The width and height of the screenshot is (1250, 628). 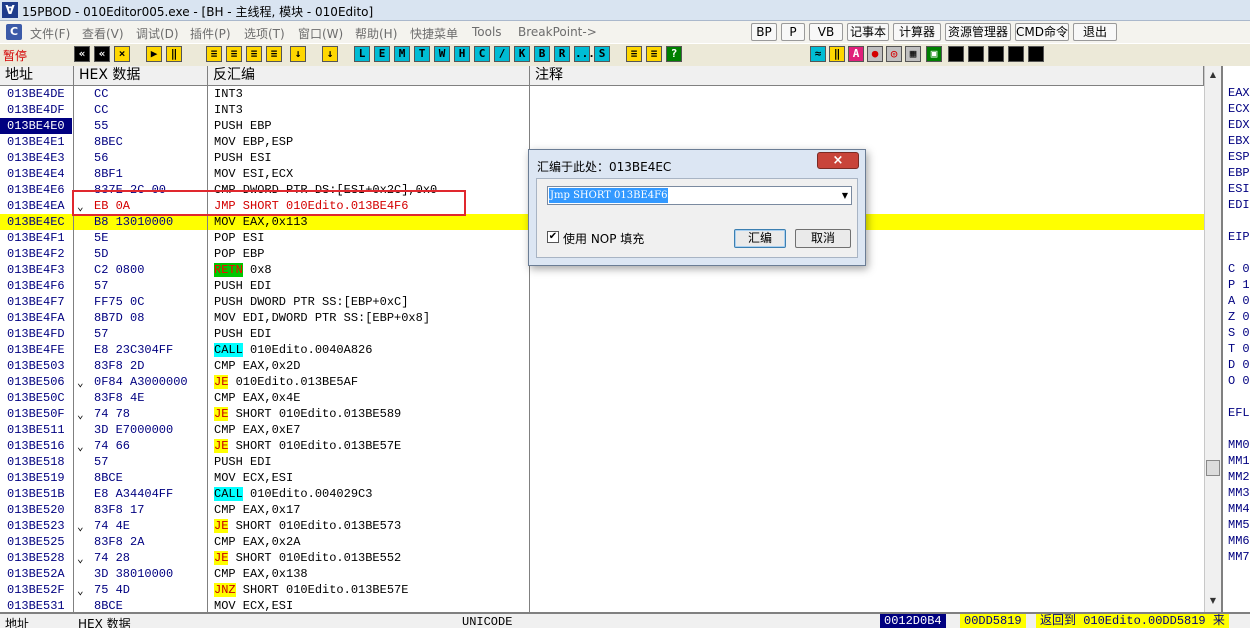 What do you see at coordinates (602, 478) in the screenshot?
I see `disasm-row: 013BE519 8BCE MOV ECX,ESI` at bounding box center [602, 478].